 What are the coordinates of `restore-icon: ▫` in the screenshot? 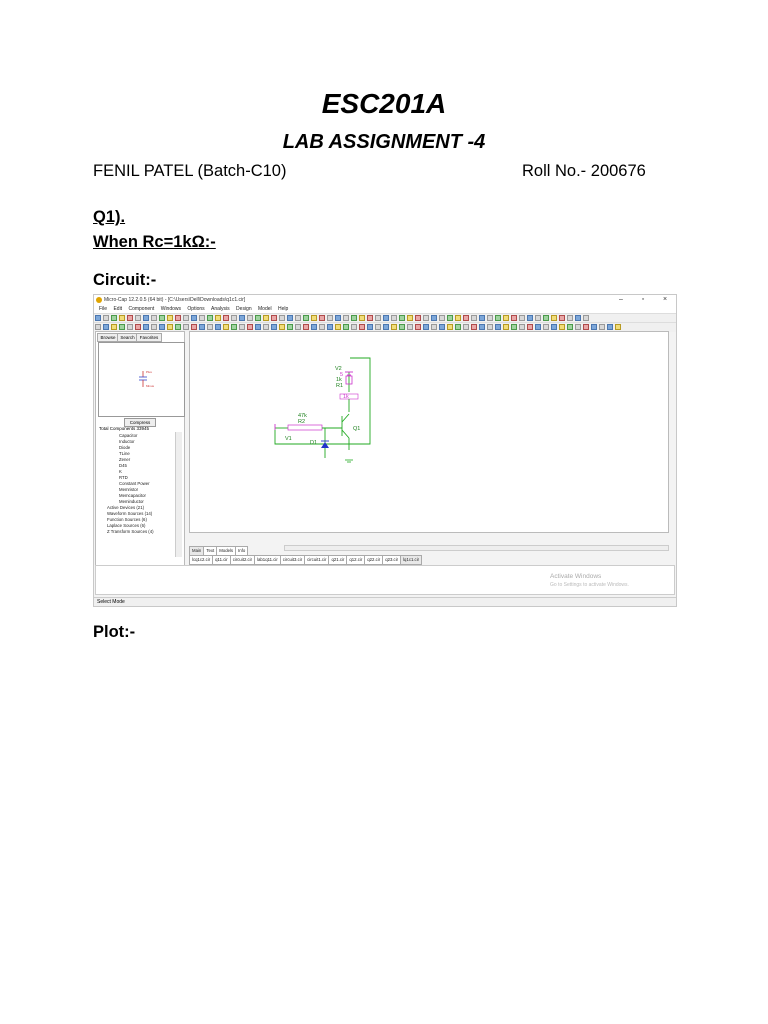 It's located at (643, 299).